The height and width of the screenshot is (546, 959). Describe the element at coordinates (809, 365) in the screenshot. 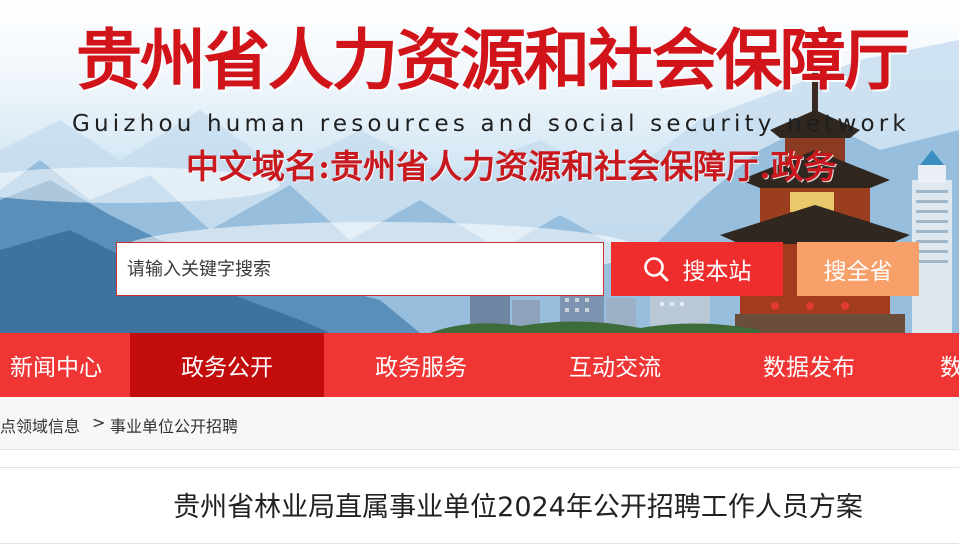

I see `nav-item-data-release: 数据发布` at that location.